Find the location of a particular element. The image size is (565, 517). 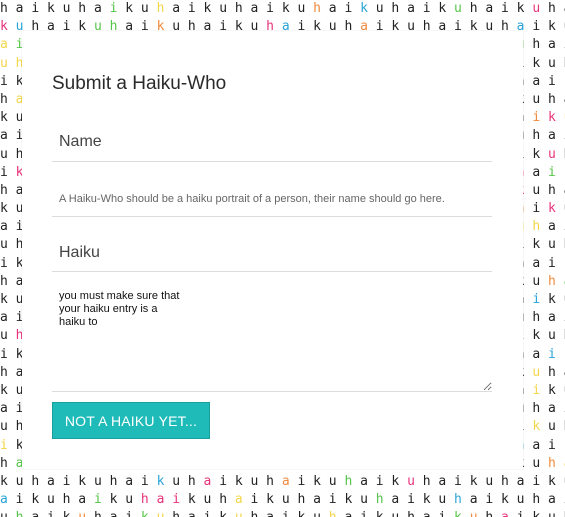

name-field is located at coordinates (272, 142).